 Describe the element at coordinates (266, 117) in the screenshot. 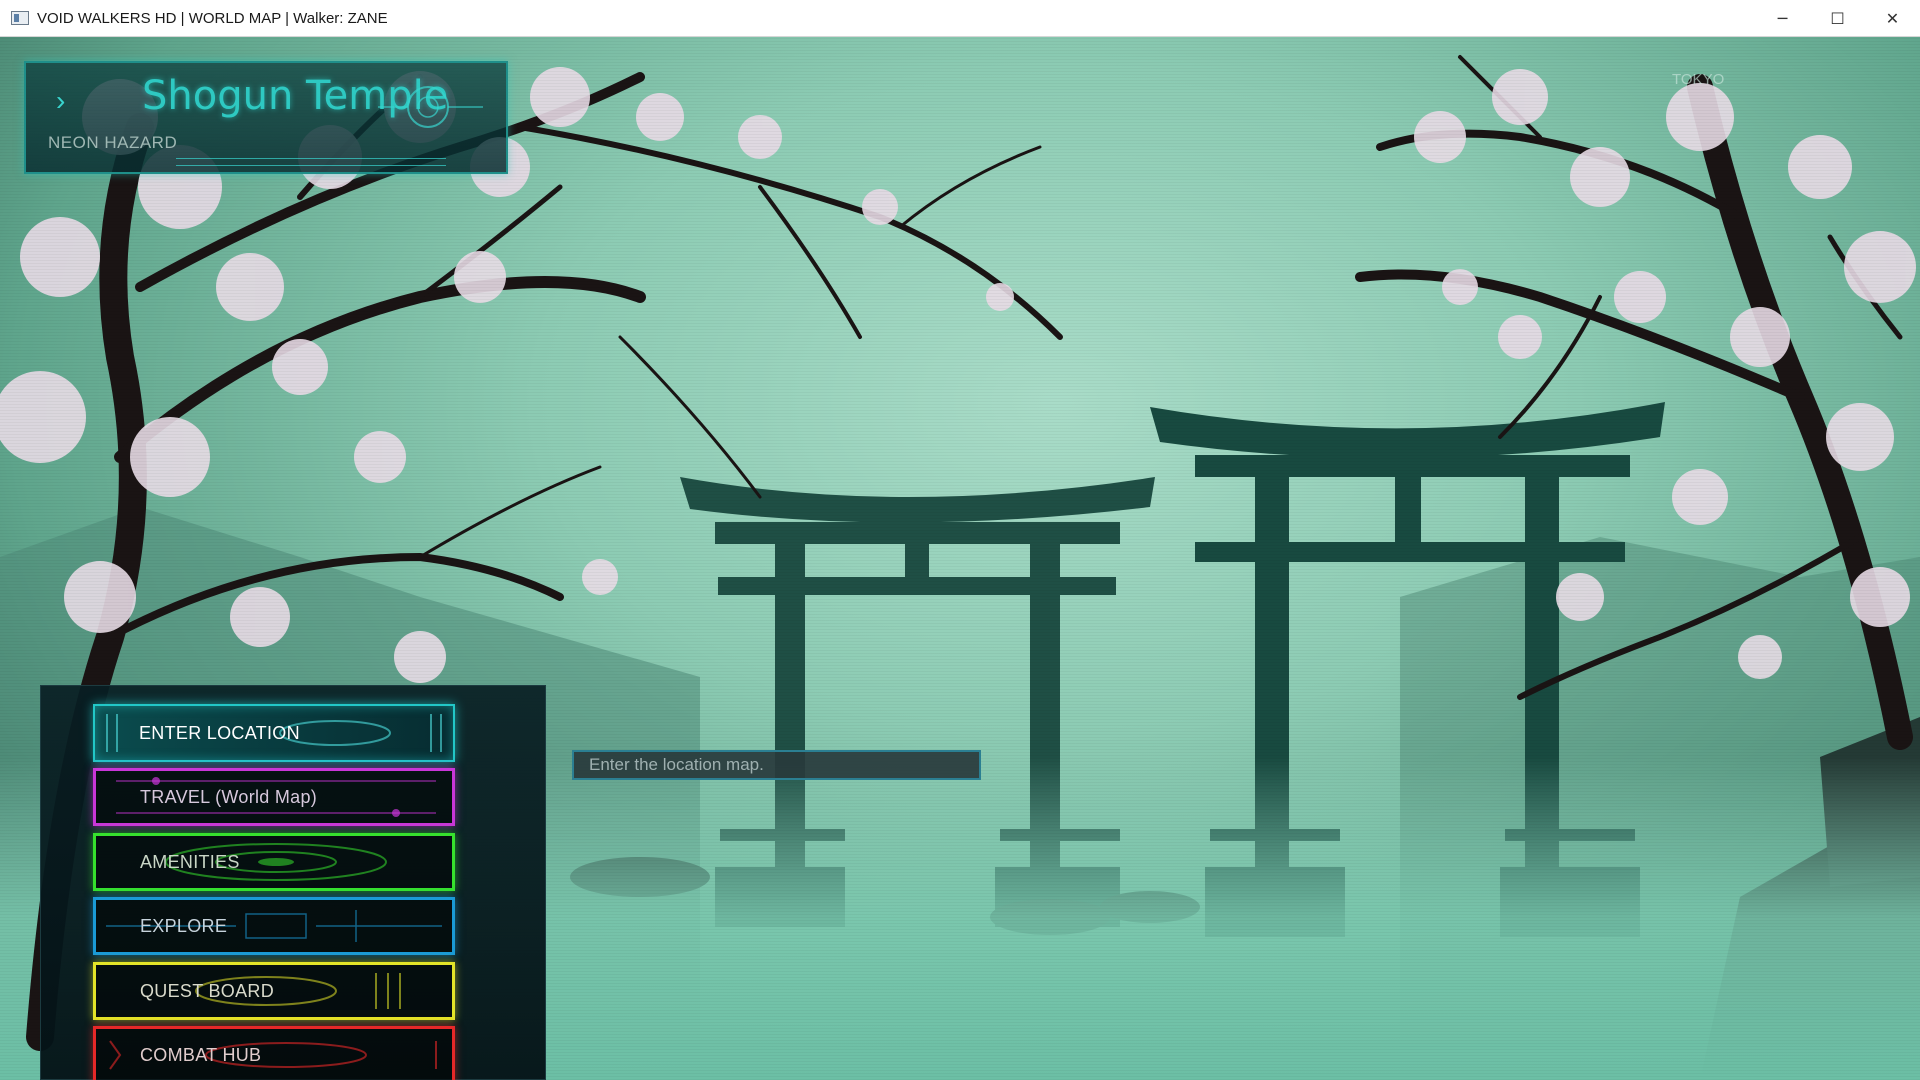

I see `location-banner: › Shogun Temple NEON HAZARD` at that location.